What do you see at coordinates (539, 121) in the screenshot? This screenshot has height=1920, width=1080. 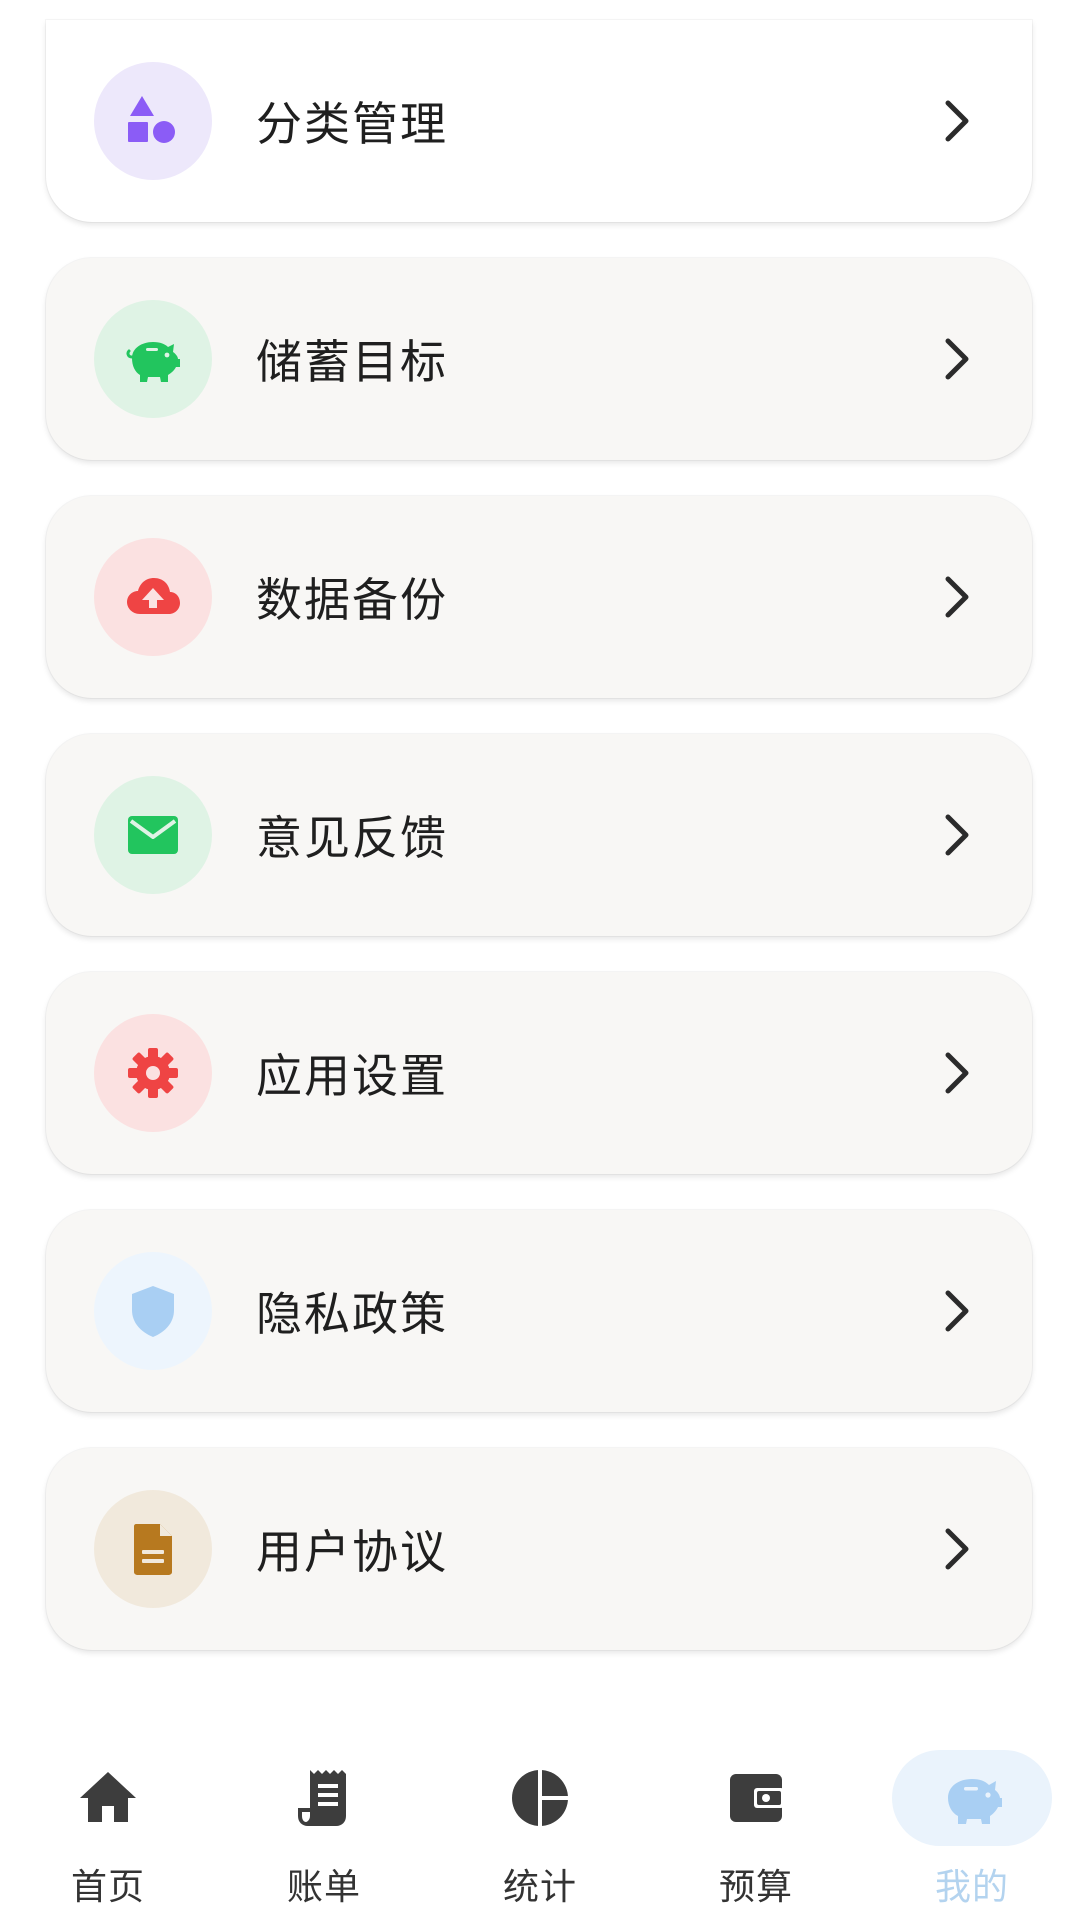 I see `menu-item-category-management: 分类管理` at bounding box center [539, 121].